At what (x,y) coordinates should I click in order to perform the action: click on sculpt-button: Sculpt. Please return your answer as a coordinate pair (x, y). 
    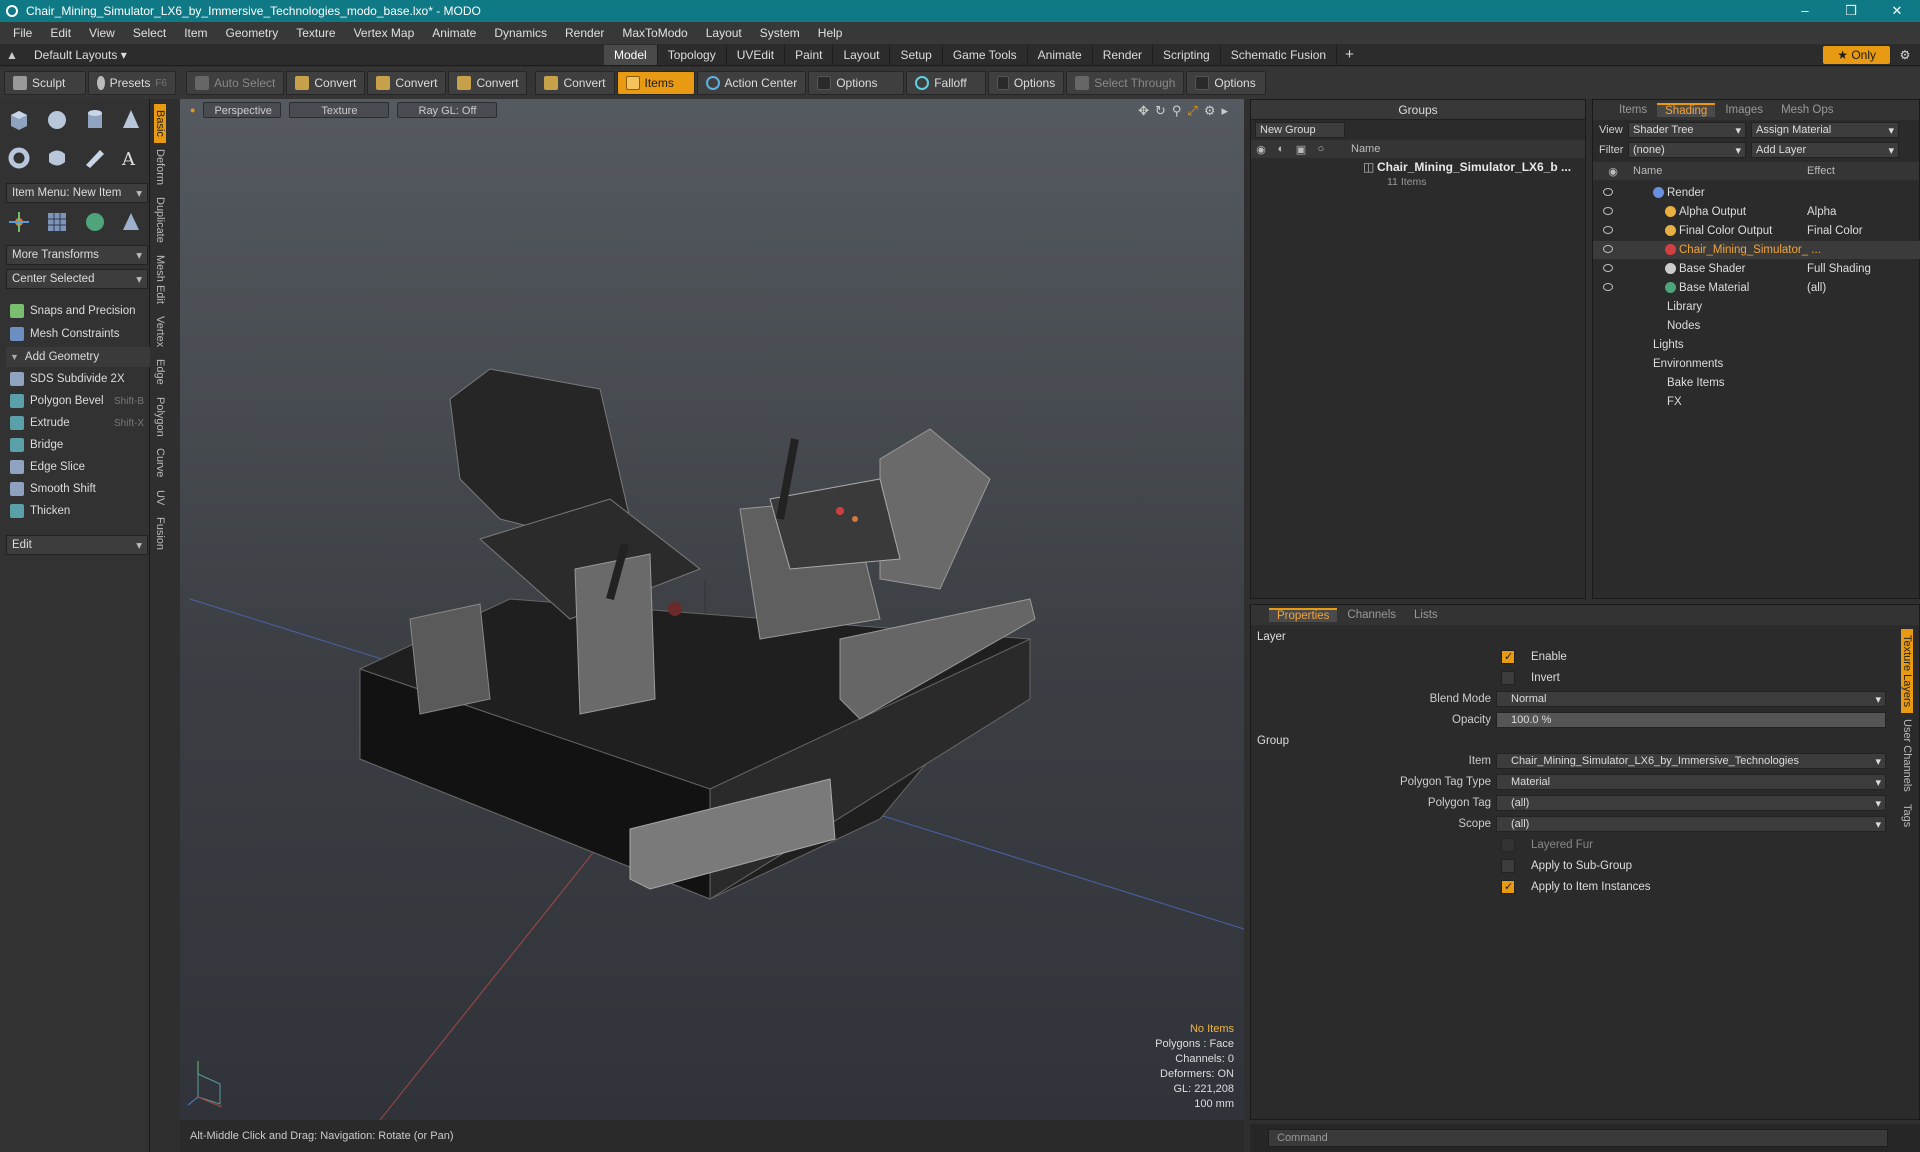
    Looking at the image, I should click on (45, 83).